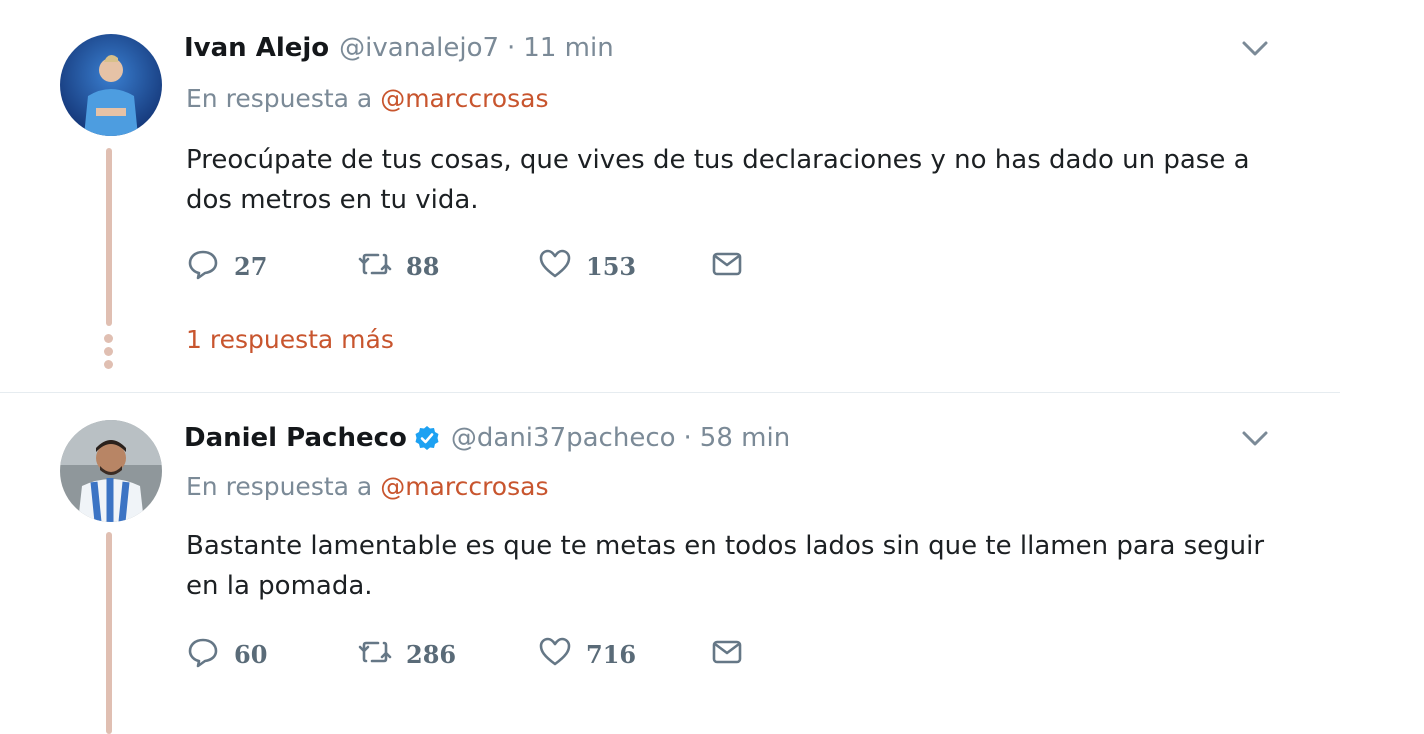 The width and height of the screenshot is (1424, 734). I want to click on tweet-actions: 60 286 716, so click(486, 654).